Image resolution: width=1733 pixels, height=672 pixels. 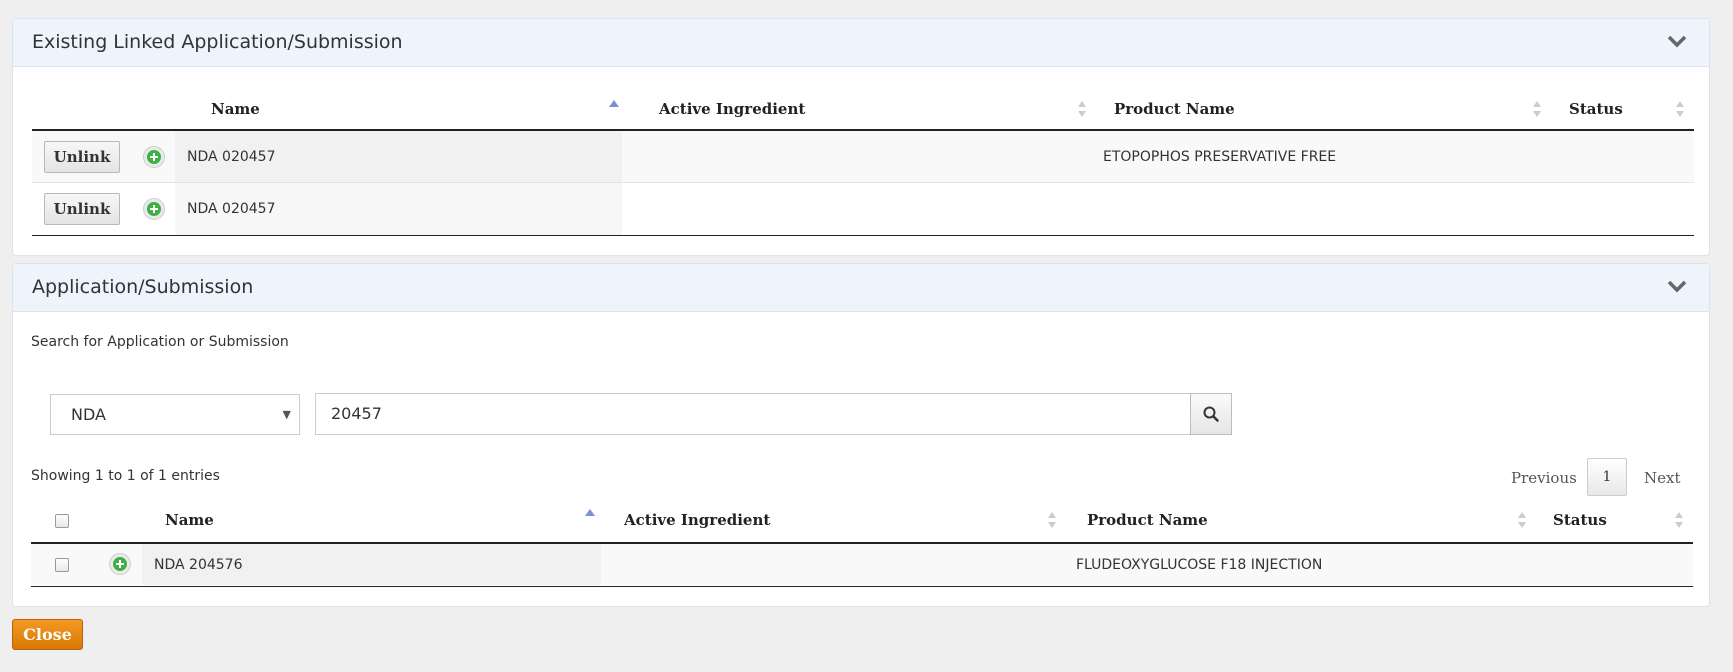 I want to click on panel-title: Existing Linked Application/Submission, so click(x=217, y=42).